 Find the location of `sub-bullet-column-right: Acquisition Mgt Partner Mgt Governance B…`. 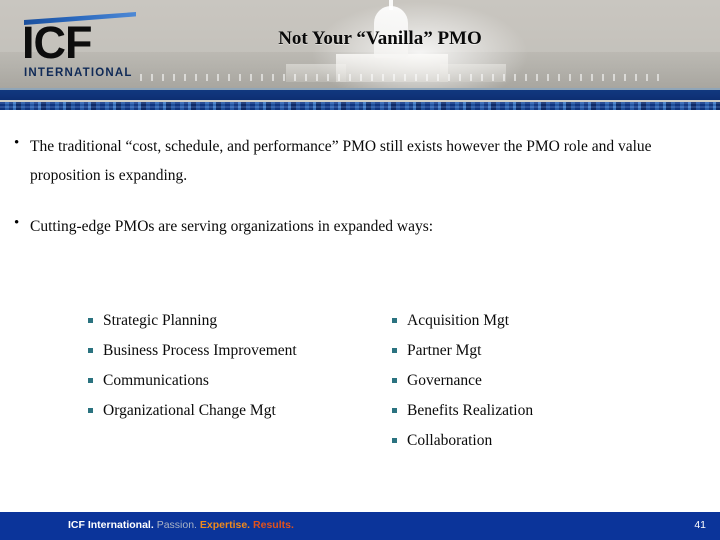

sub-bullet-column-right: Acquisition Mgt Partner Mgt Governance B… is located at coordinates (542, 385).